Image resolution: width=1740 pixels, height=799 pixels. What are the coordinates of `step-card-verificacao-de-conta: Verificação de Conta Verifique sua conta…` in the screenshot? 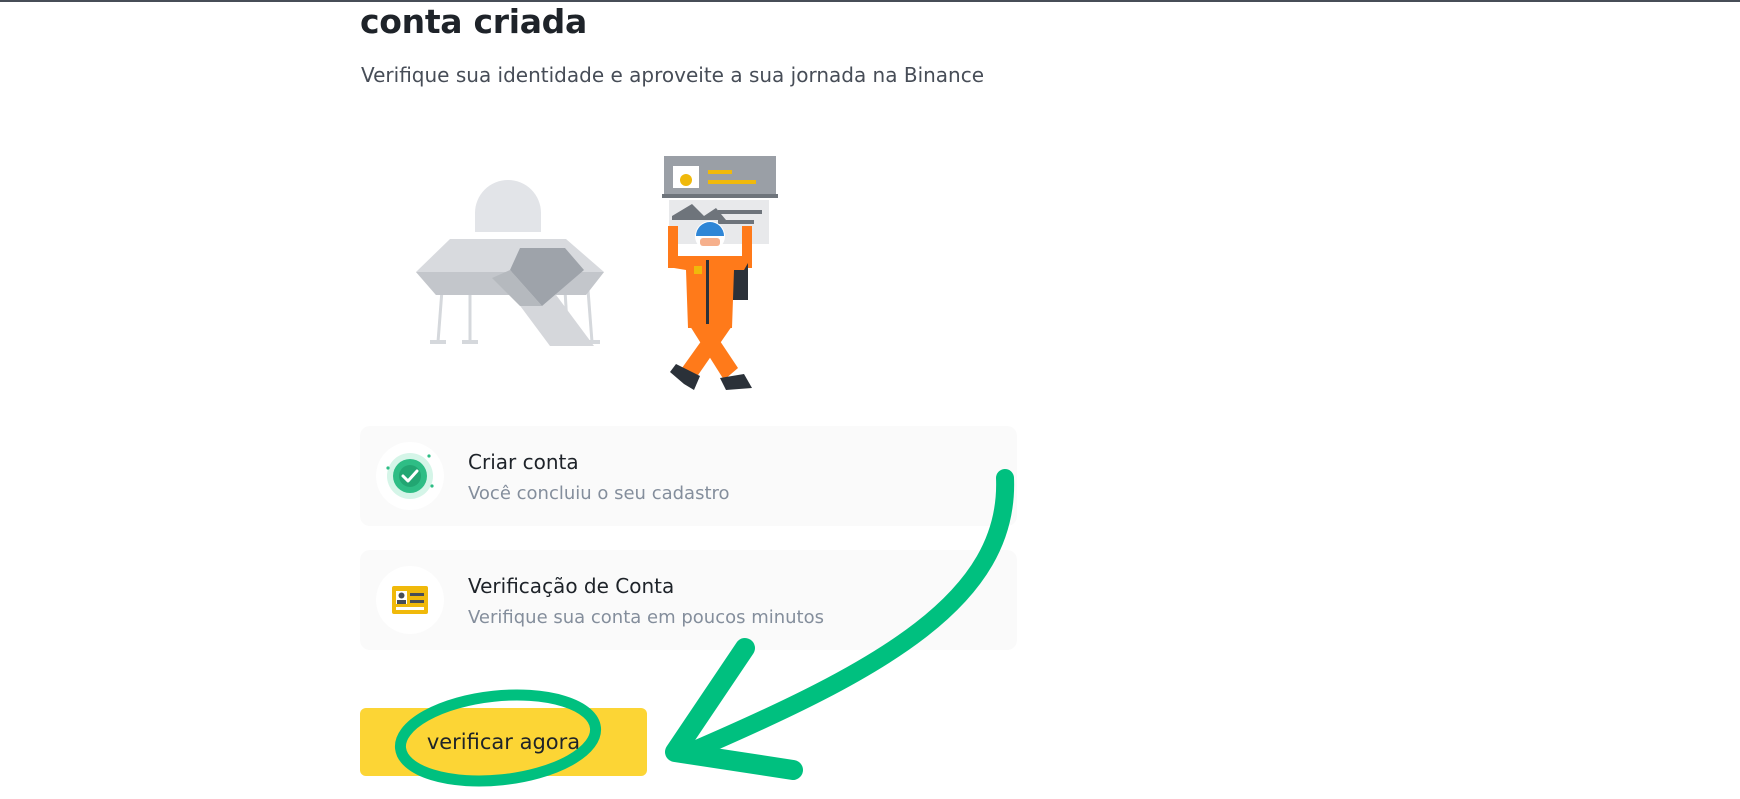 It's located at (688, 600).